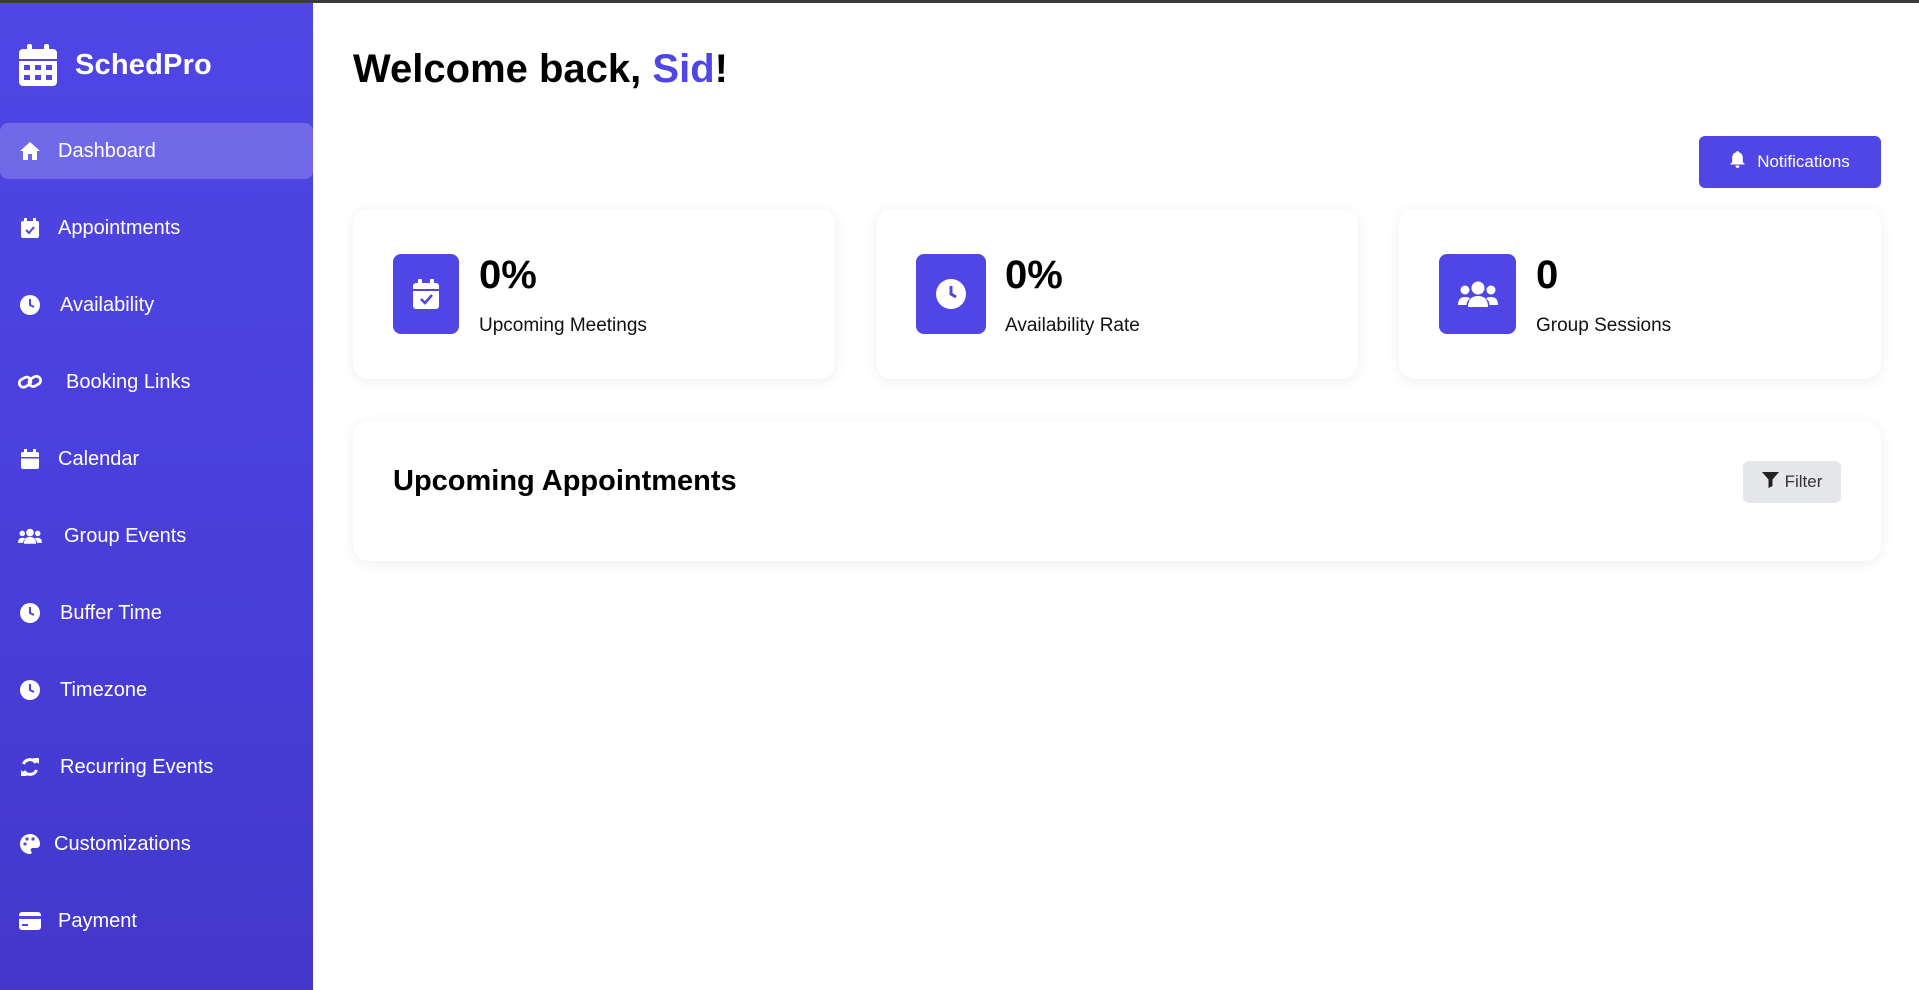  I want to click on sidebar-item-appointments: Appointments, so click(156, 228).